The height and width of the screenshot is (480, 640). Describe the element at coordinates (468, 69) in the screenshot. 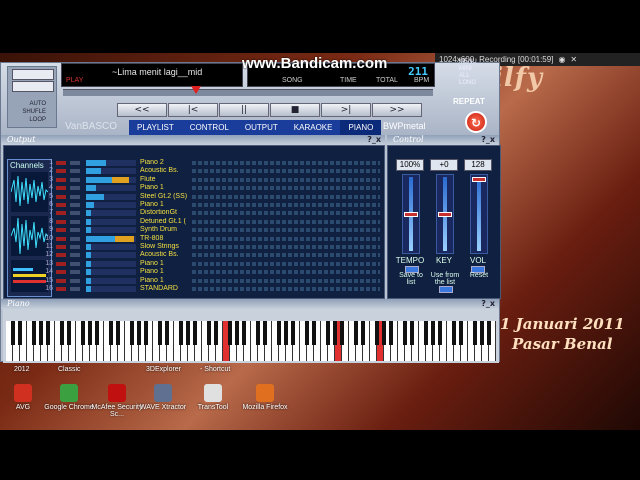

I see `side-menu-item-mini: MINI` at that location.